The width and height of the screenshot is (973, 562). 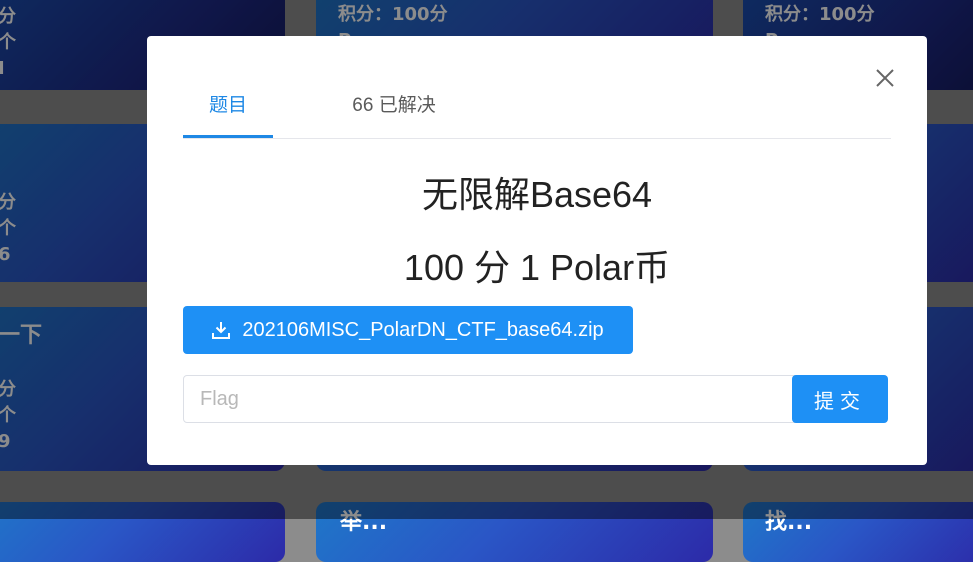 I want to click on download-filename: 202106MISC_PolarDN_CTF_base64.zip, so click(x=423, y=329).